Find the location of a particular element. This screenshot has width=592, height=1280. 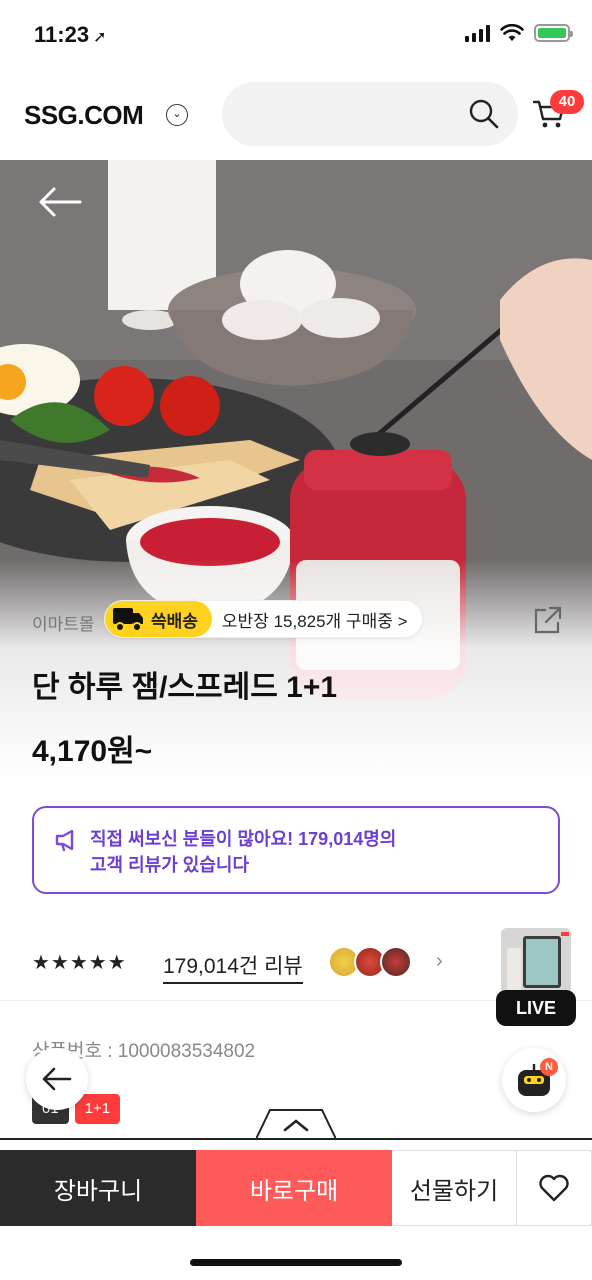

drawer-handle-chevron-up-icon is located at coordinates (296, 1124).